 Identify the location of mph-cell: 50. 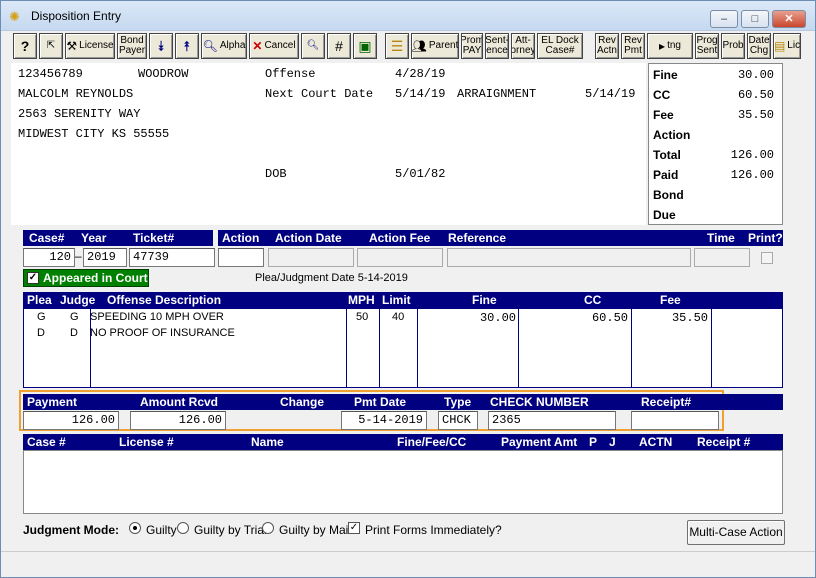
(362, 317).